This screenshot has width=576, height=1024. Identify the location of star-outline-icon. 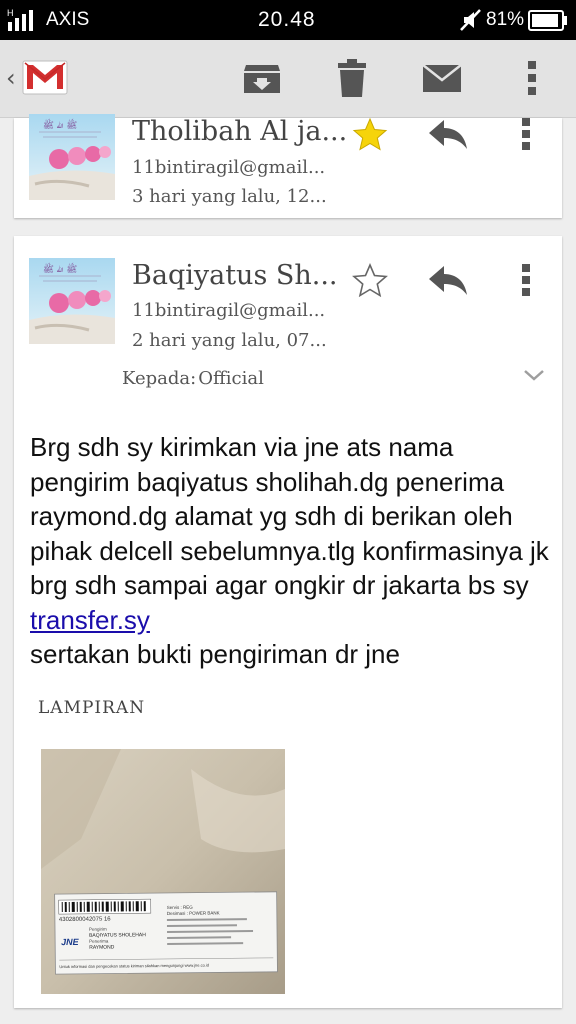
(370, 280).